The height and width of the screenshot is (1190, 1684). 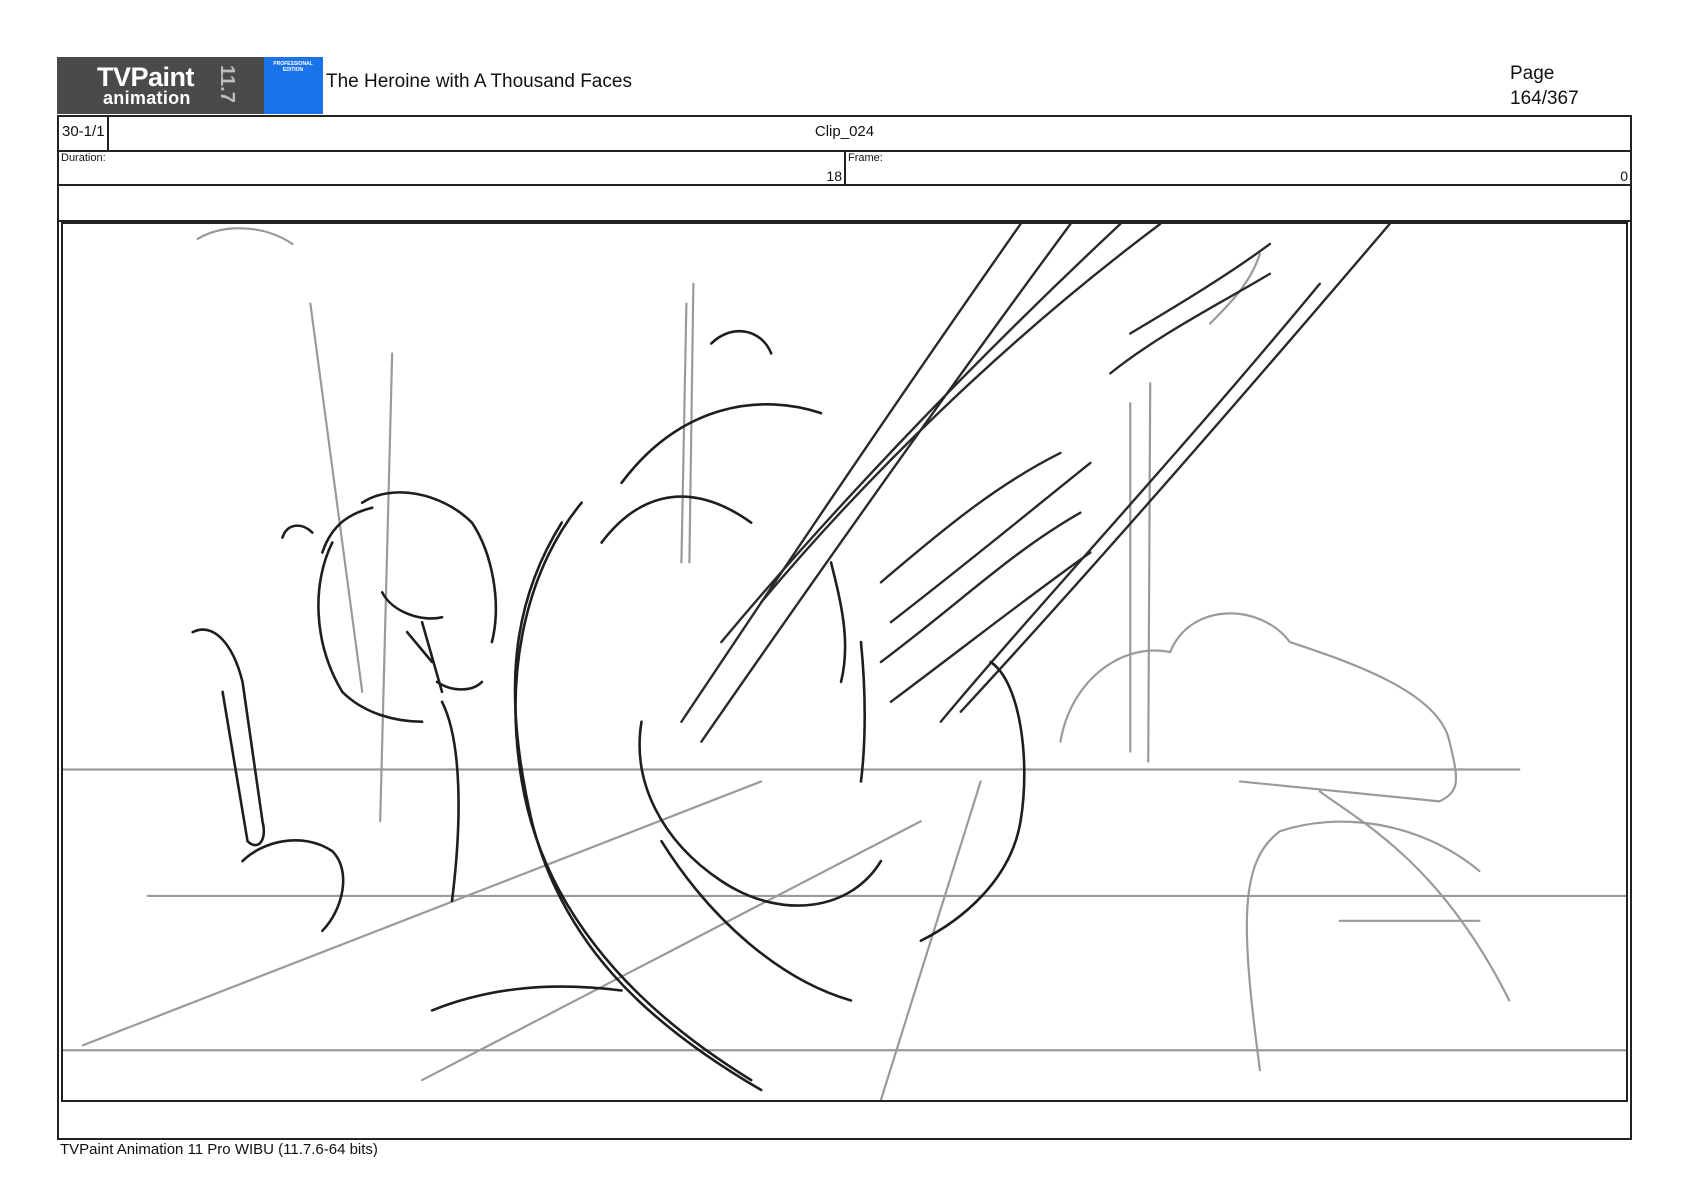 I want to click on duration-cell: Duration: 18, so click(x=452, y=167).